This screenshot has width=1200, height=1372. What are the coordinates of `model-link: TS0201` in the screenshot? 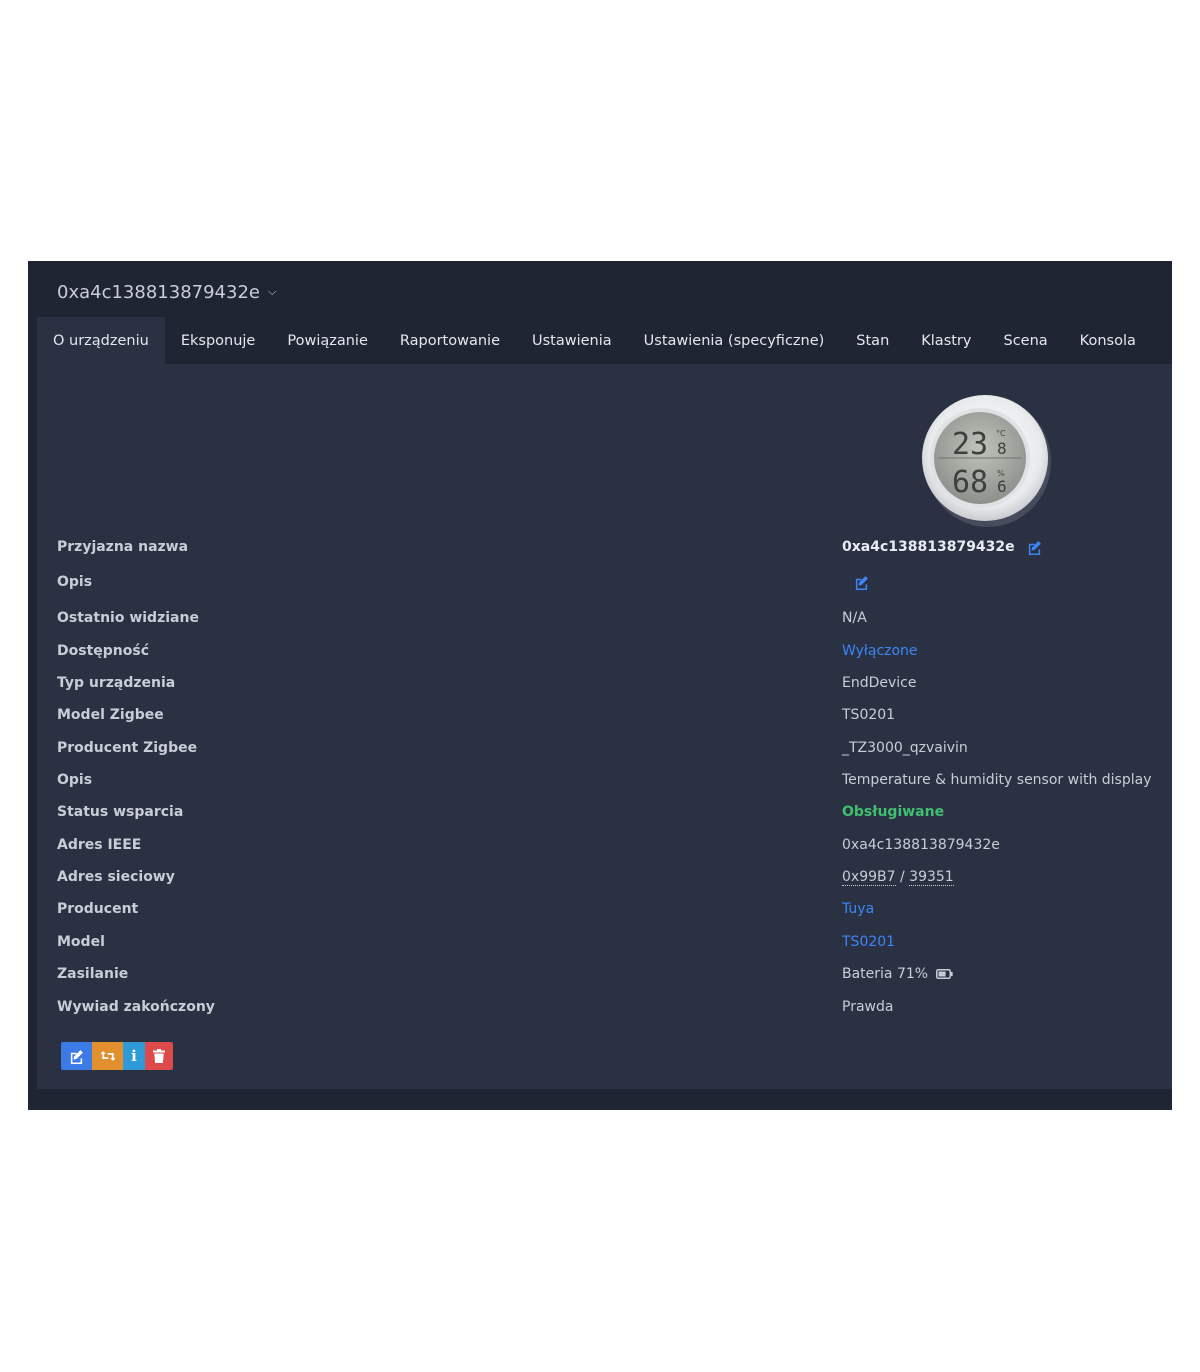 It's located at (868, 942).